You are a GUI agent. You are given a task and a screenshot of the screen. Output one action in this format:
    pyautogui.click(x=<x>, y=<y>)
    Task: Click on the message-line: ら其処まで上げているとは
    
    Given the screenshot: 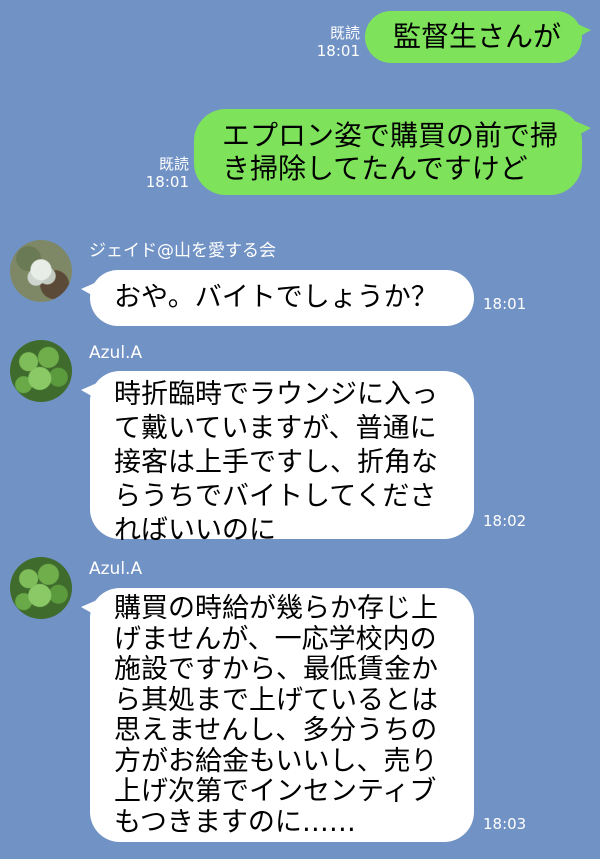 What is the action you would take?
    pyautogui.click(x=276, y=700)
    